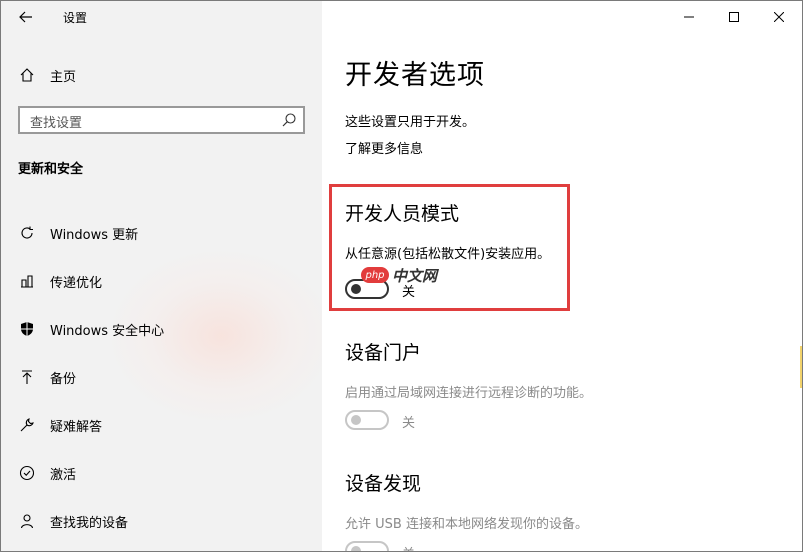  I want to click on sidebar-item-label: 查找我的设备, so click(89, 523).